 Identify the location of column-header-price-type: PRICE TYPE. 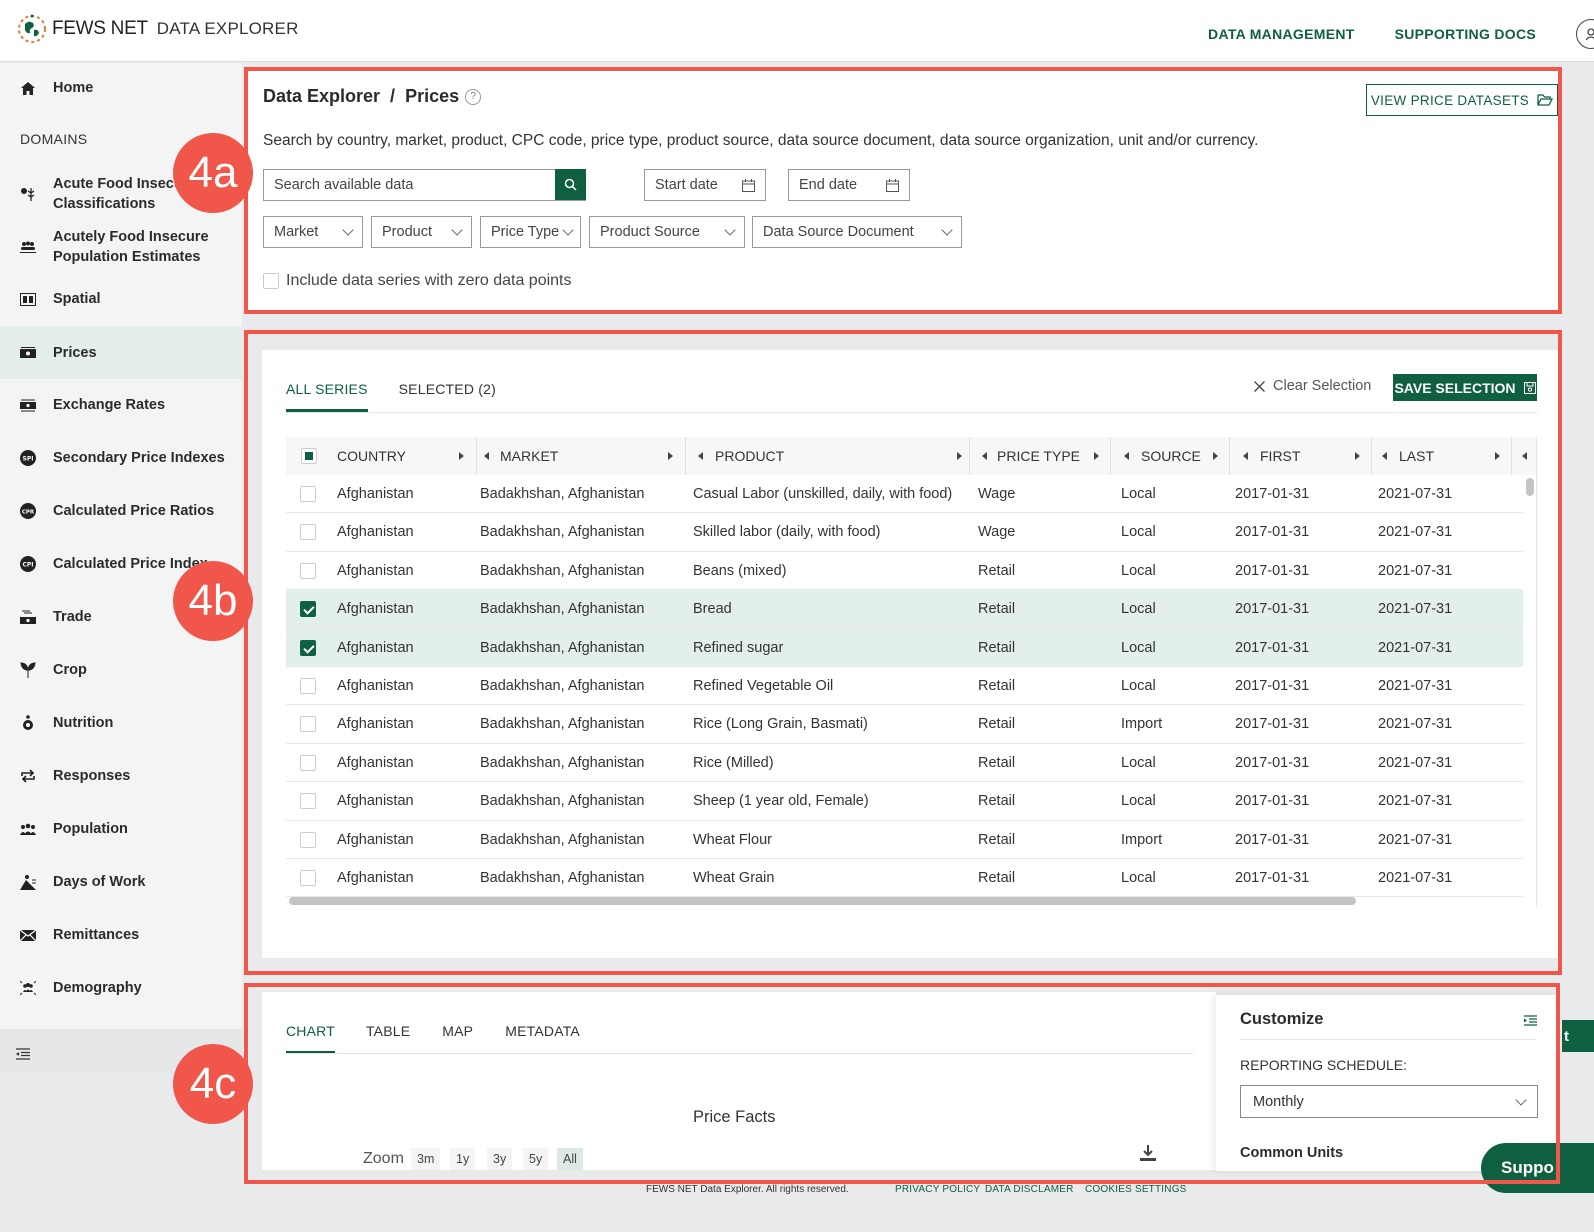
(1040, 456).